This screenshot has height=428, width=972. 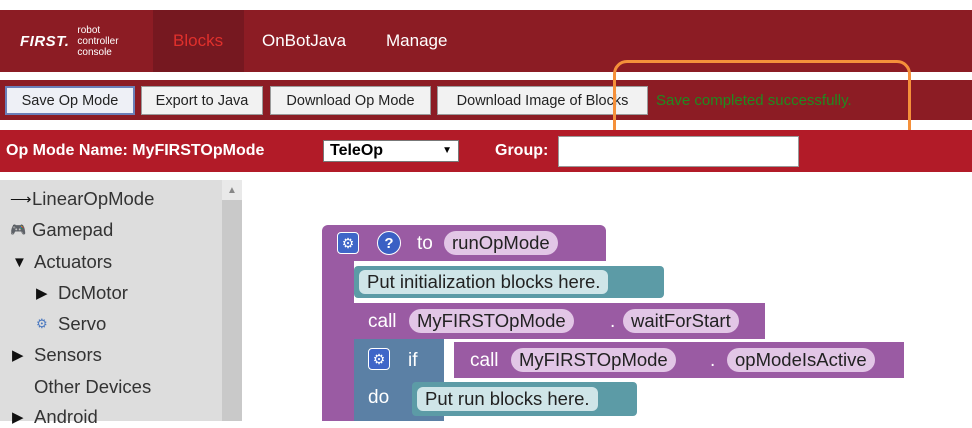 I want to click on toolbox-item-label: LinearOpMode, so click(x=93, y=198).